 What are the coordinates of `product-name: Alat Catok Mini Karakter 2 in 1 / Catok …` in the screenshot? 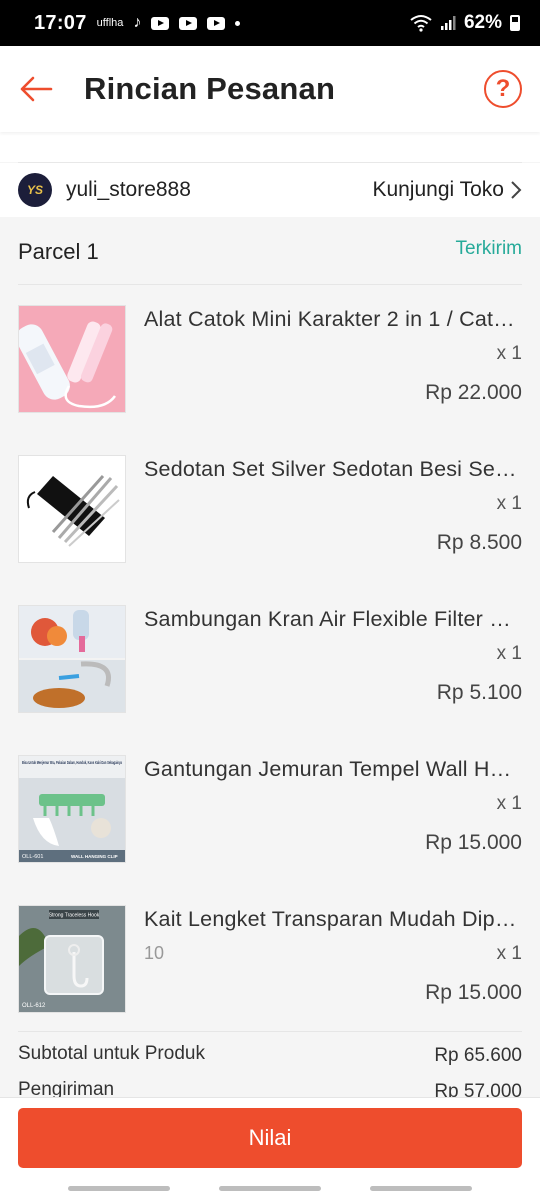 It's located at (333, 319).